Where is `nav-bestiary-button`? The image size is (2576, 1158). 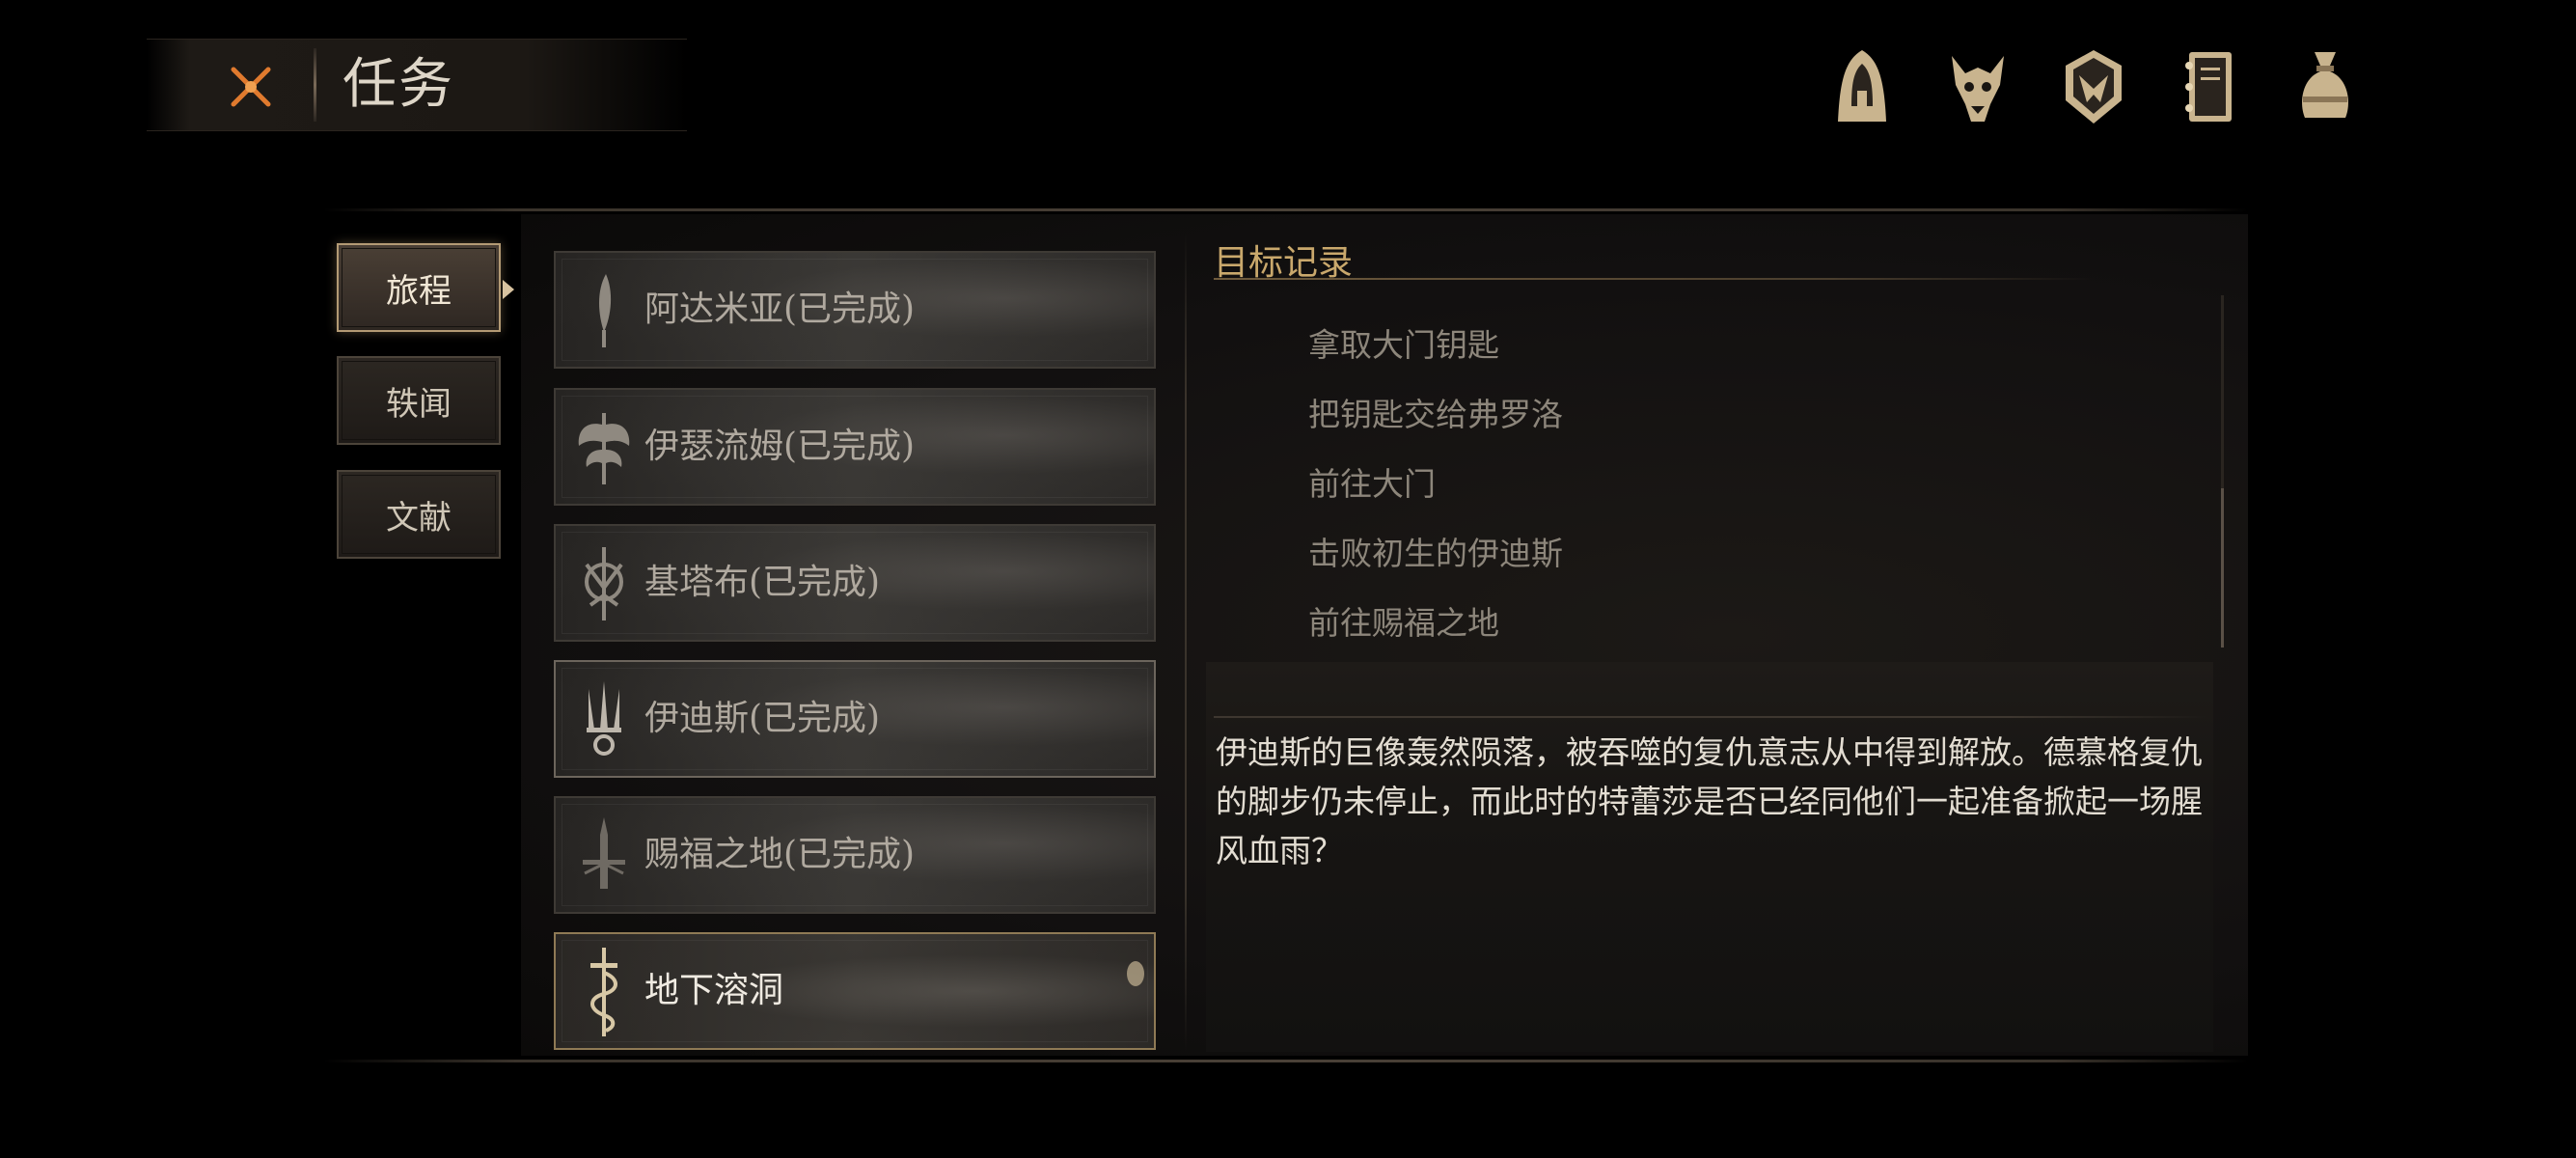
nav-bestiary-button is located at coordinates (1978, 87).